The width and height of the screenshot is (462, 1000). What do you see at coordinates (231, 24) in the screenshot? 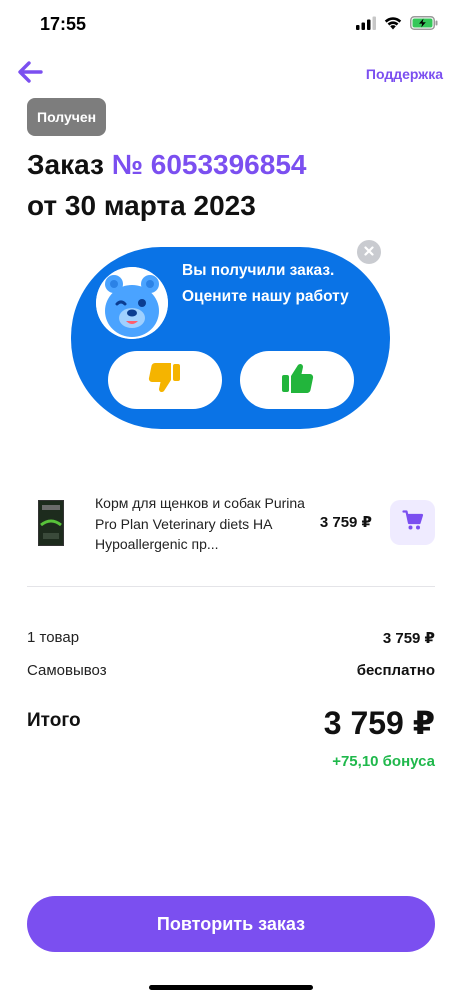
I see `status-bar: 17:55` at bounding box center [231, 24].